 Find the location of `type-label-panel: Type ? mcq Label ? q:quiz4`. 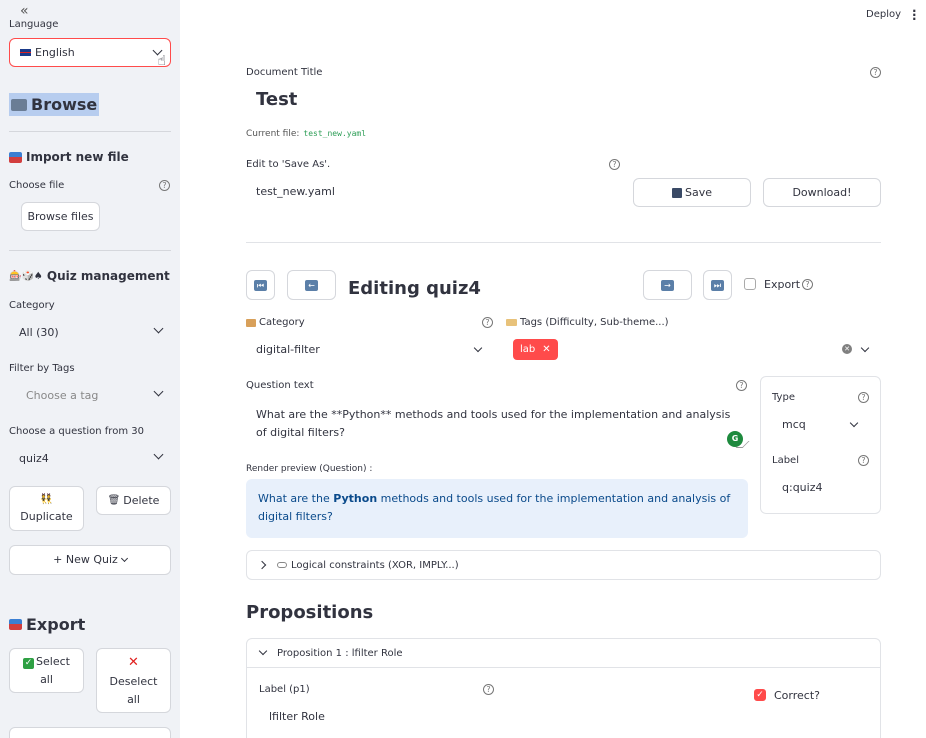

type-label-panel: Type ? mcq Label ? q:quiz4 is located at coordinates (820, 445).